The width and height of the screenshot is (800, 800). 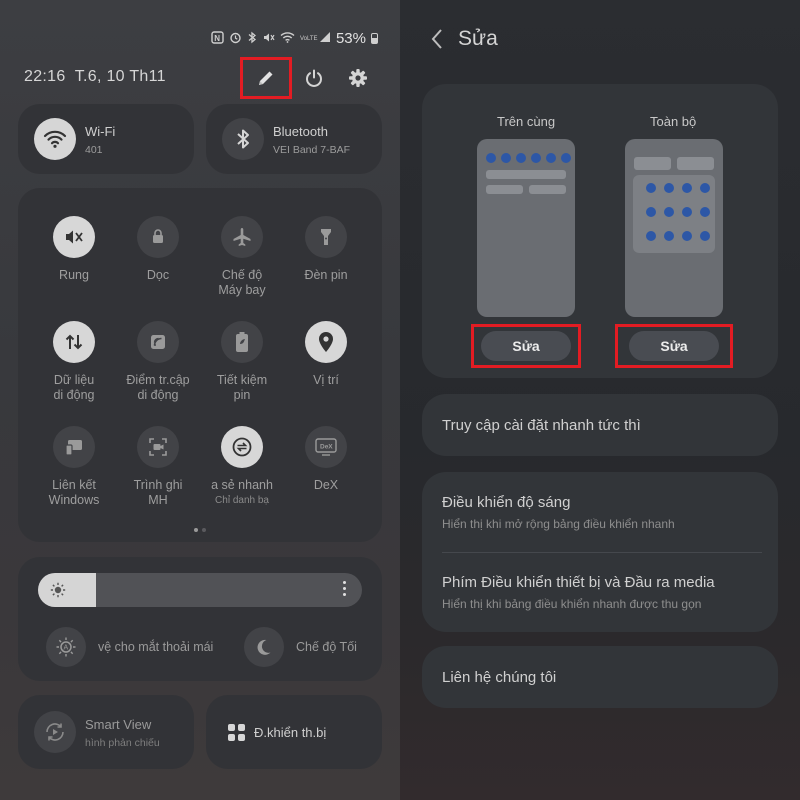 I want to click on tile-label-2: MH, so click(x=158, y=500).